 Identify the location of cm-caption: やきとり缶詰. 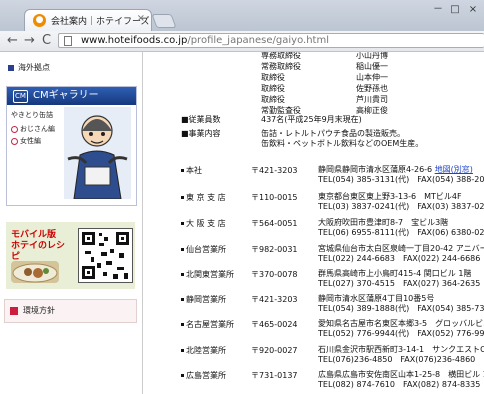
(32, 115).